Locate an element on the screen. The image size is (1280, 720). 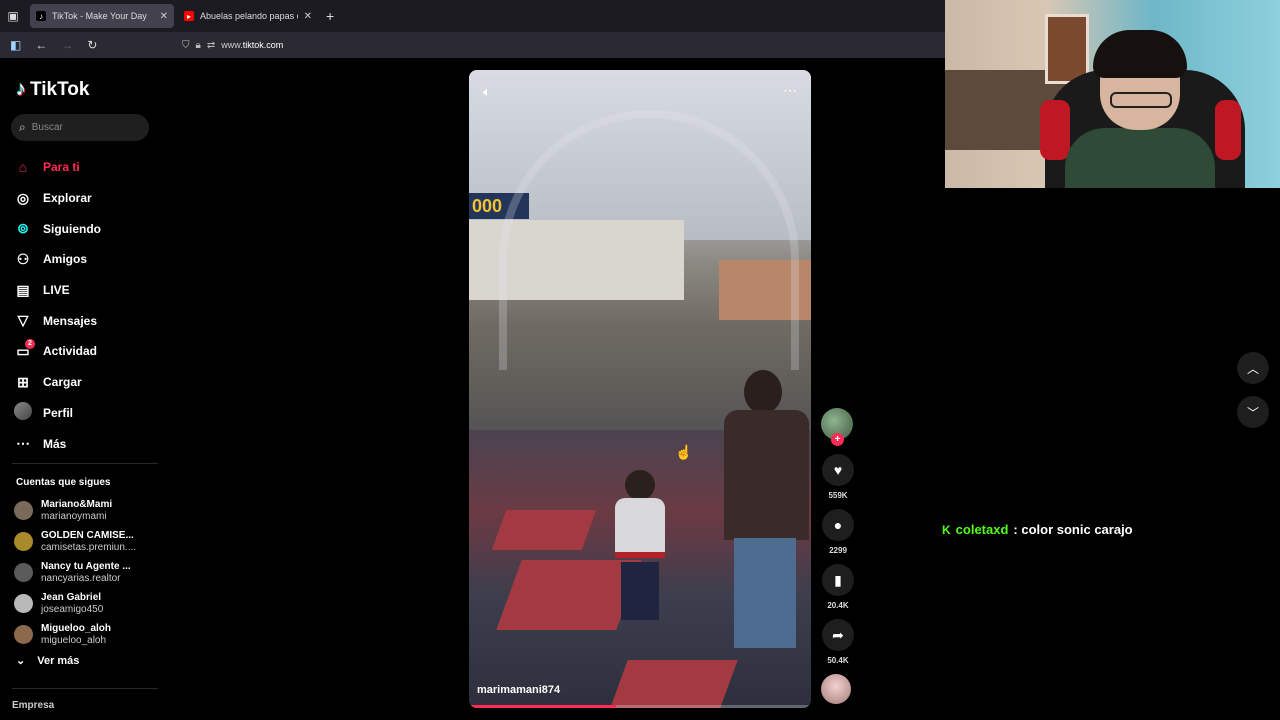
like-count: 559K is located at coordinates (838, 495).